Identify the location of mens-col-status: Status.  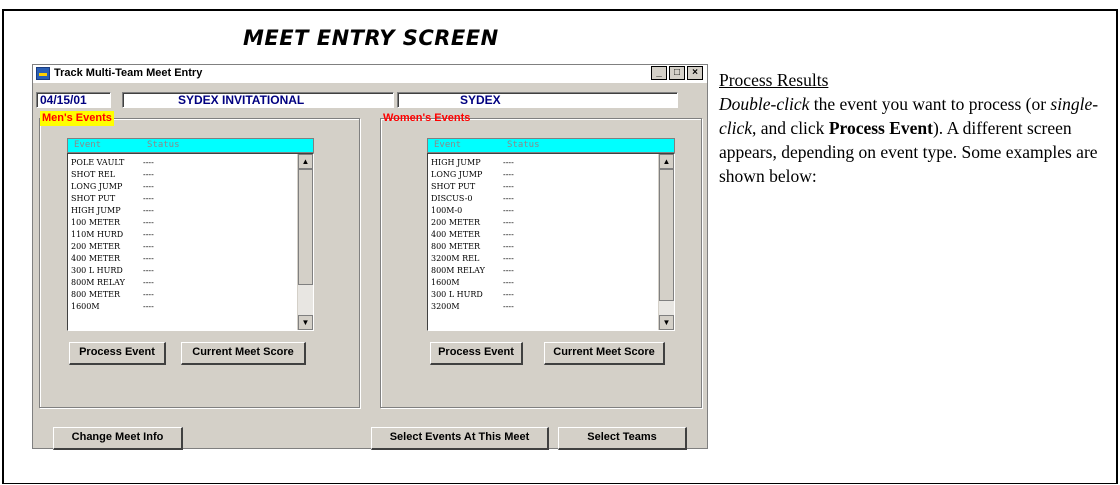
(163, 145).